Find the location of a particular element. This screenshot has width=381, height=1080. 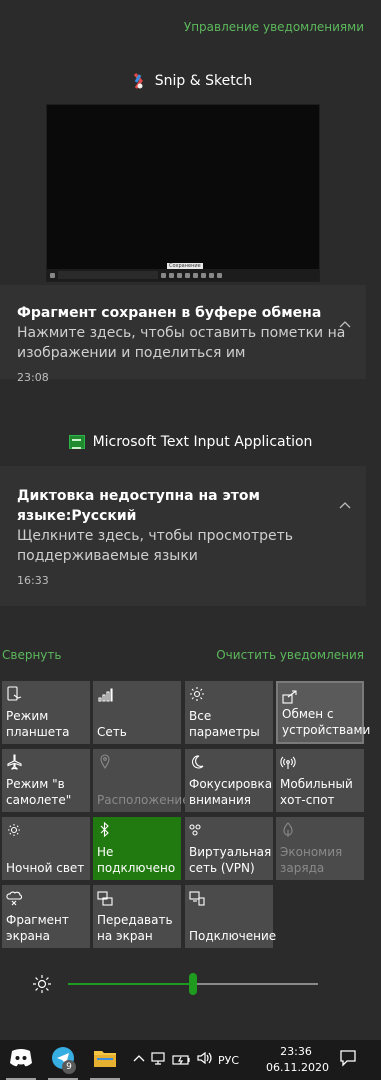

hotspot-icon is located at coordinates (288, 762).